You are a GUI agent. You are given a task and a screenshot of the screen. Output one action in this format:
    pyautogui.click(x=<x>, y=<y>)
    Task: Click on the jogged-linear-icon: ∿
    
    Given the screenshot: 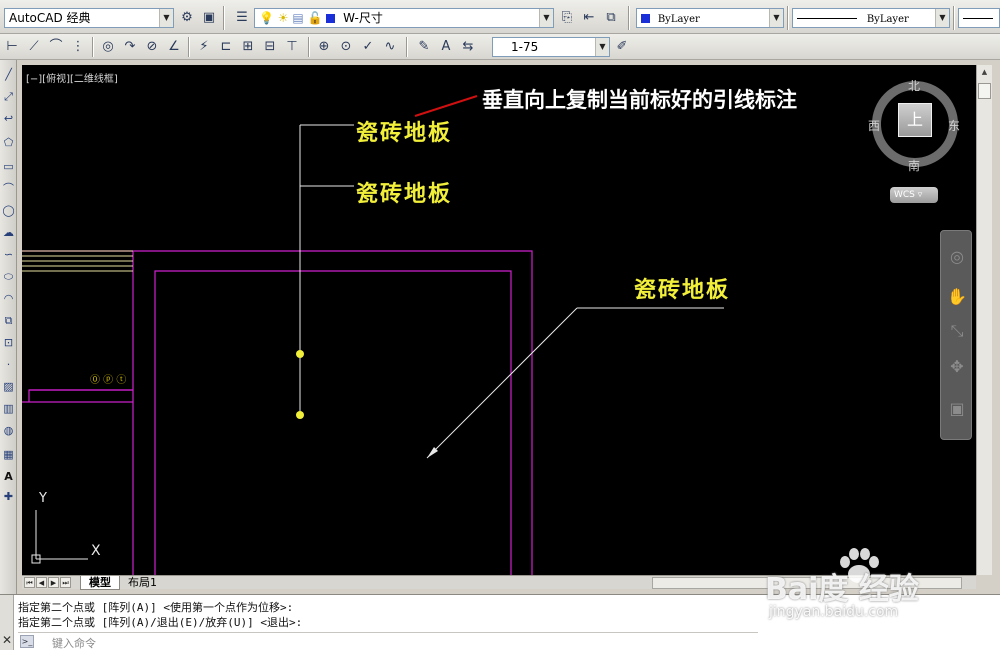 What is the action you would take?
    pyautogui.click(x=390, y=47)
    